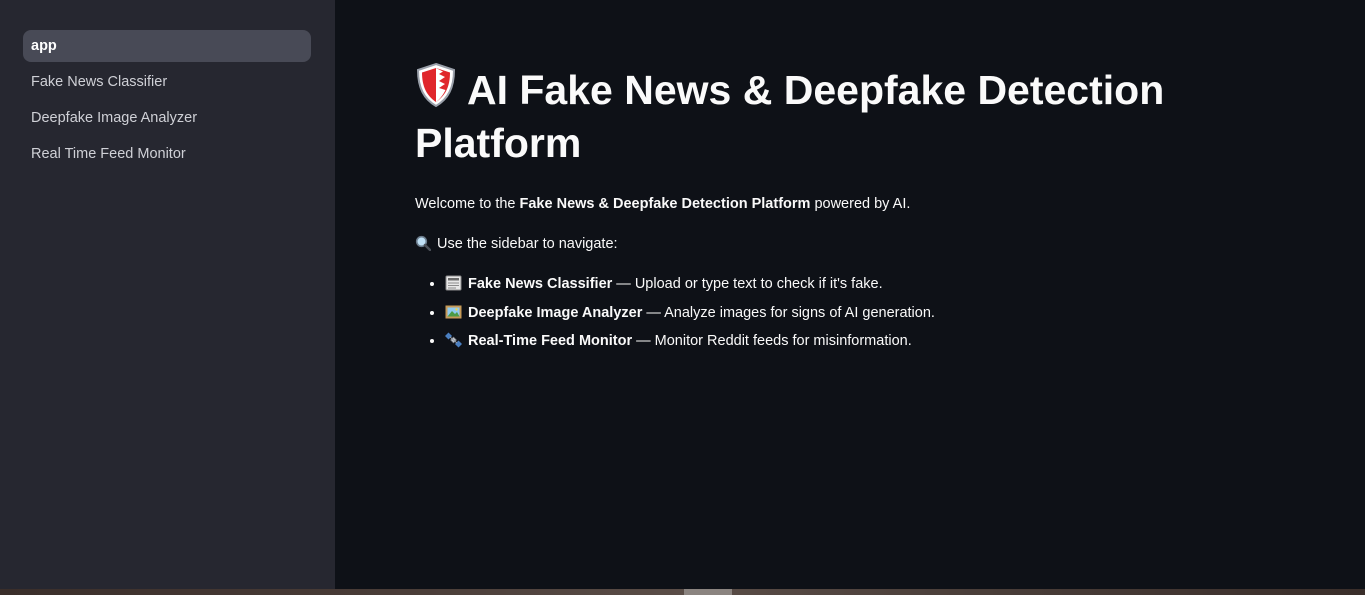 Image resolution: width=1365 pixels, height=595 pixels. Describe the element at coordinates (555, 312) in the screenshot. I see `feature-name: Deepfake Image Analyzer` at that location.